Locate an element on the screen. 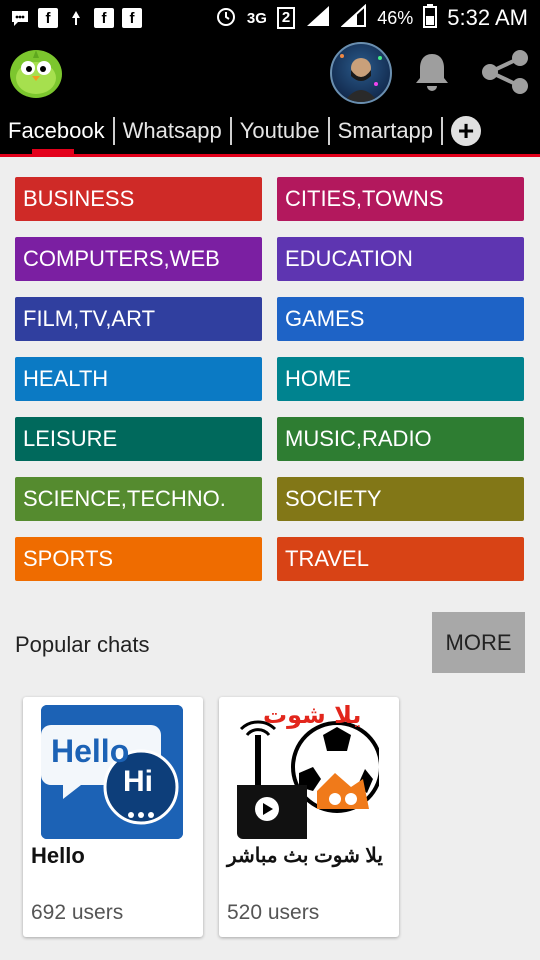 This screenshot has width=540, height=960. popular-chats-heading: Popular chats is located at coordinates (82, 644).